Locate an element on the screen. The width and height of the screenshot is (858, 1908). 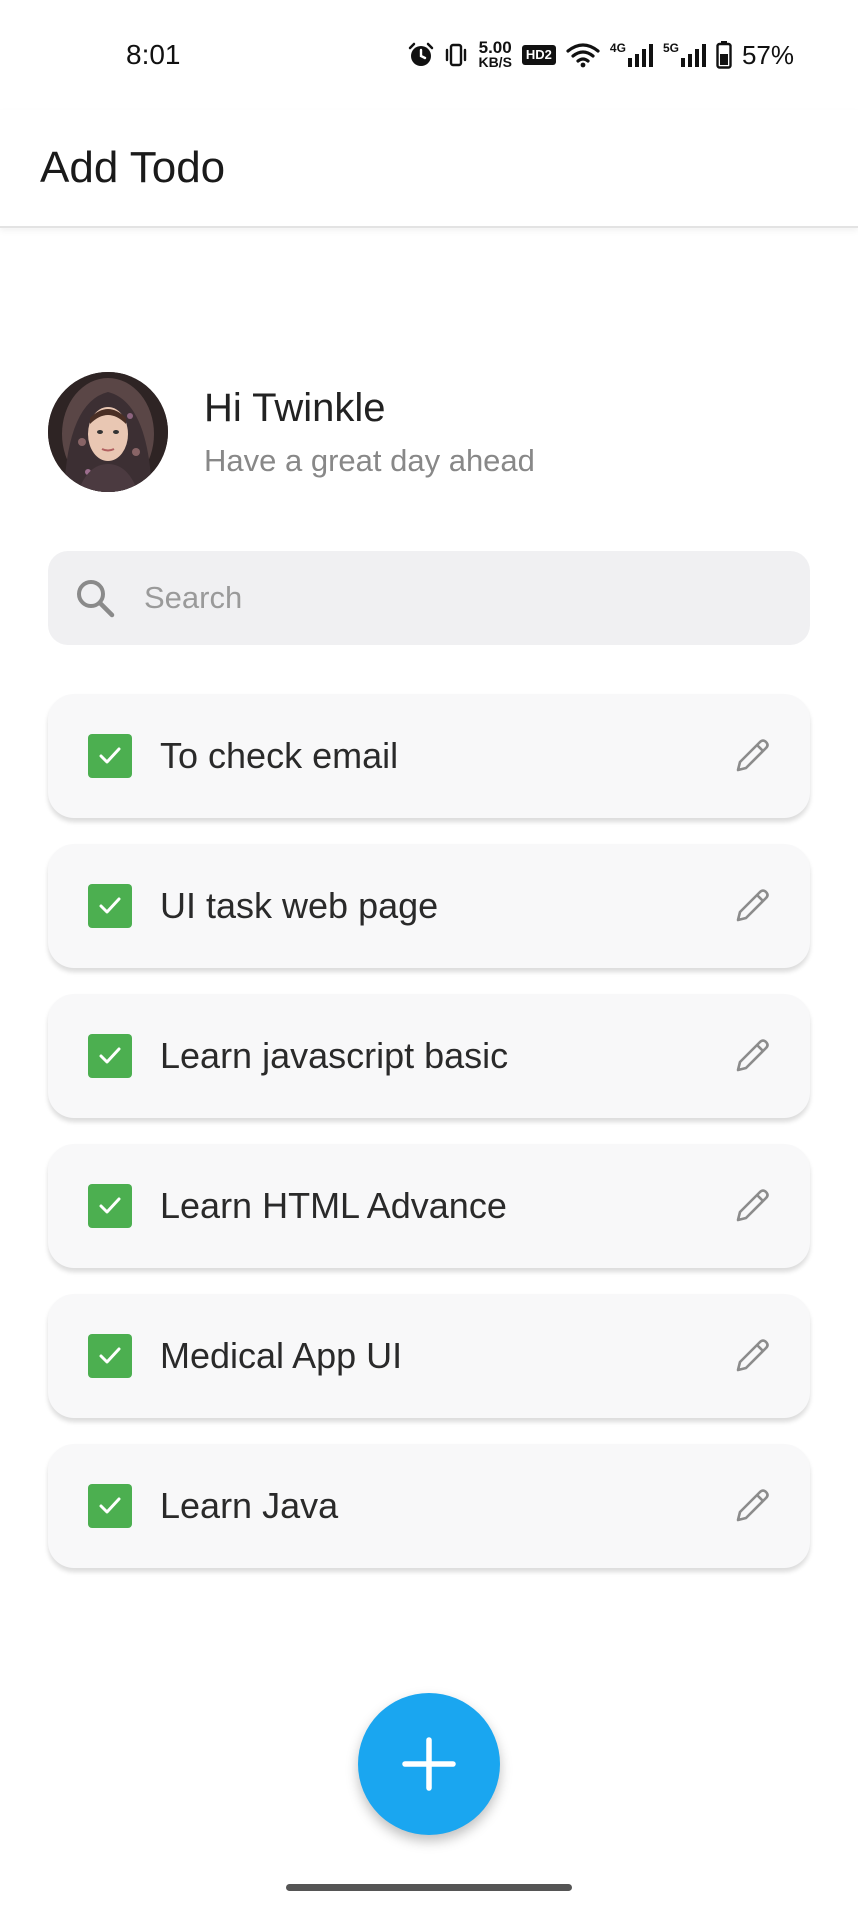
todo-label: Medical App UI is located at coordinates (281, 1355).